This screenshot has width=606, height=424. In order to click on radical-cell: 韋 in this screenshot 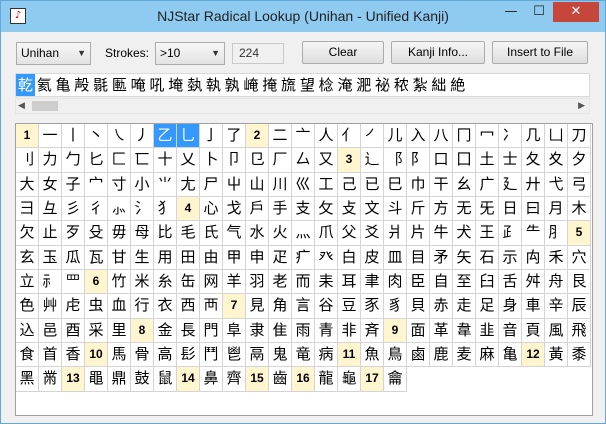, I will do `click(464, 331)`.